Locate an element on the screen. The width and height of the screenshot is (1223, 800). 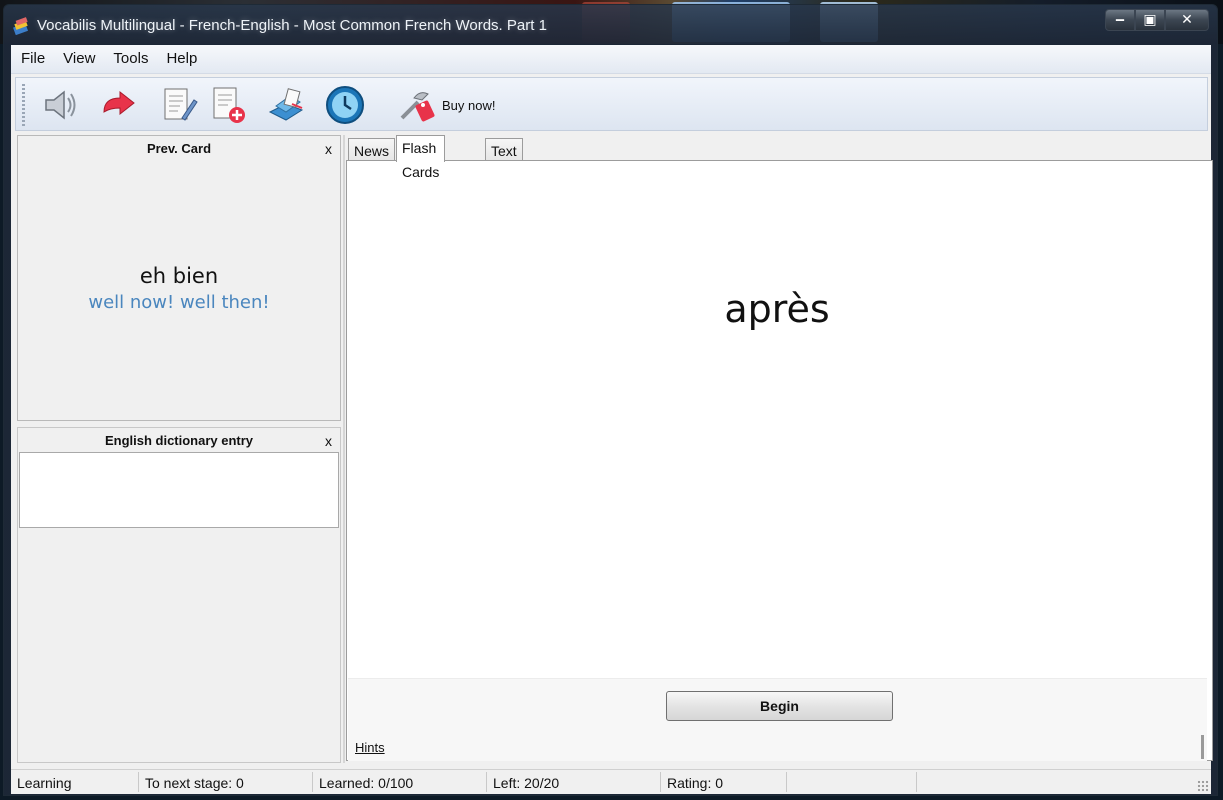
close-icon: ✕ is located at coordinates (1187, 20).